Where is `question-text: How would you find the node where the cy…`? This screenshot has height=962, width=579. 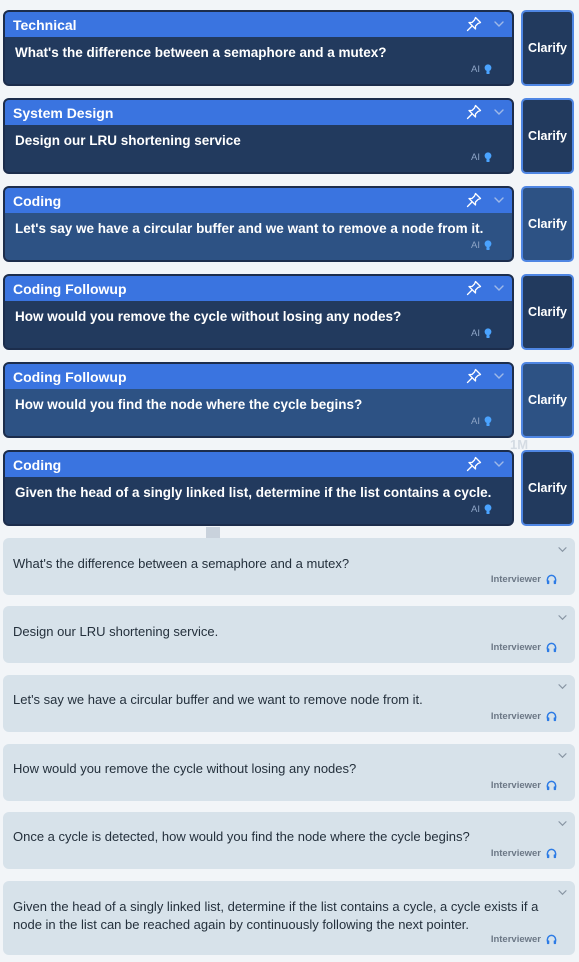 question-text: How would you find the node where the cy… is located at coordinates (189, 404).